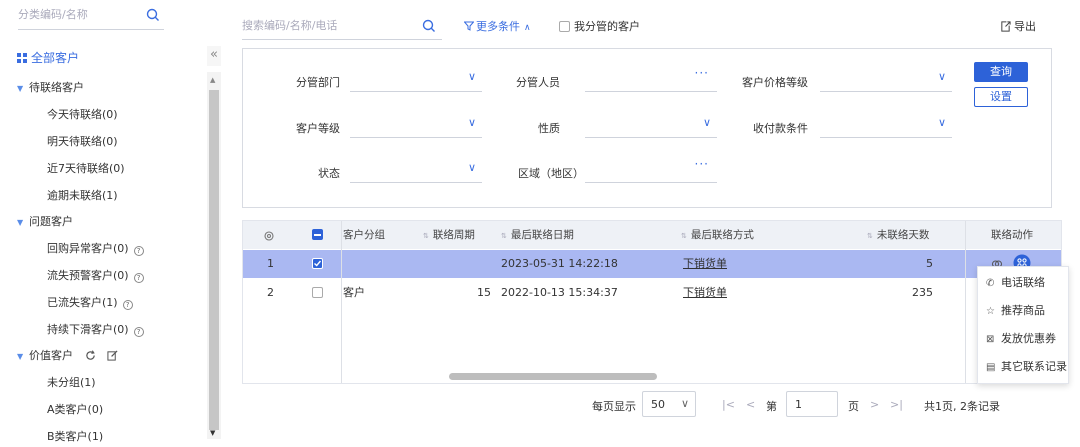 The image size is (1080, 447). Describe the element at coordinates (212, 80) in the screenshot. I see `scroll-up-icon: ▲` at that location.